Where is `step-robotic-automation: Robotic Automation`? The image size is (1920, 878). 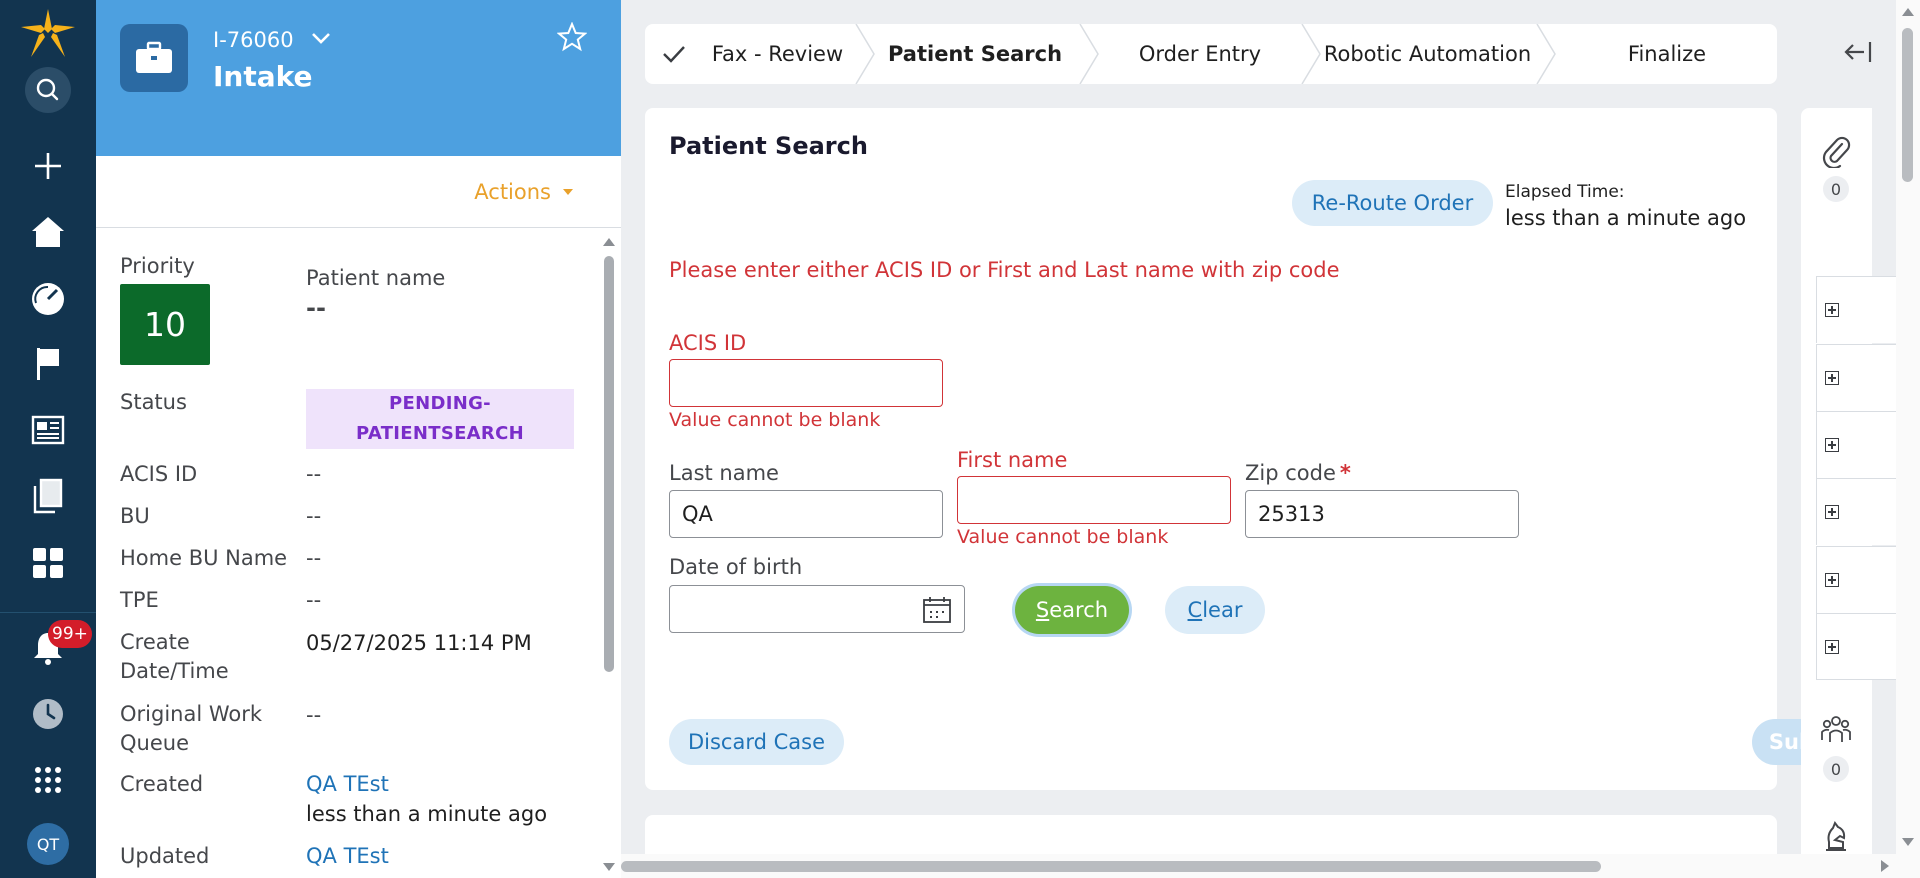
step-robotic-automation: Robotic Automation is located at coordinates (1427, 54).